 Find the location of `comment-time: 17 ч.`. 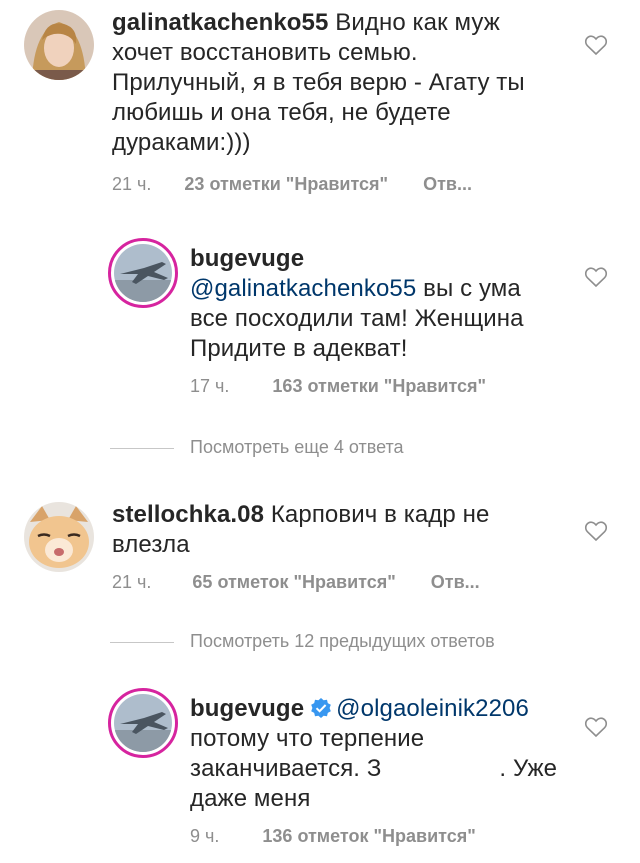

comment-time: 17 ч. is located at coordinates (210, 386).